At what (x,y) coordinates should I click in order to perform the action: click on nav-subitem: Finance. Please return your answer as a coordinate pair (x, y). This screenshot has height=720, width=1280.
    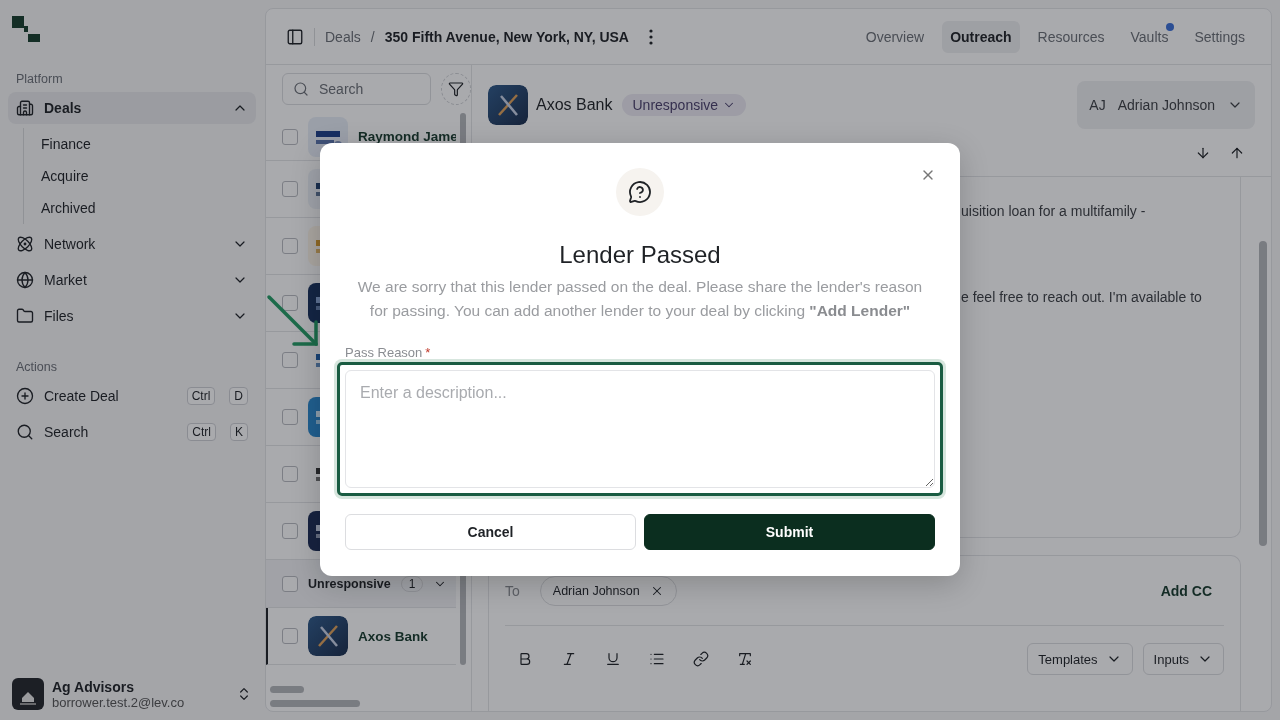
    Looking at the image, I should click on (148, 144).